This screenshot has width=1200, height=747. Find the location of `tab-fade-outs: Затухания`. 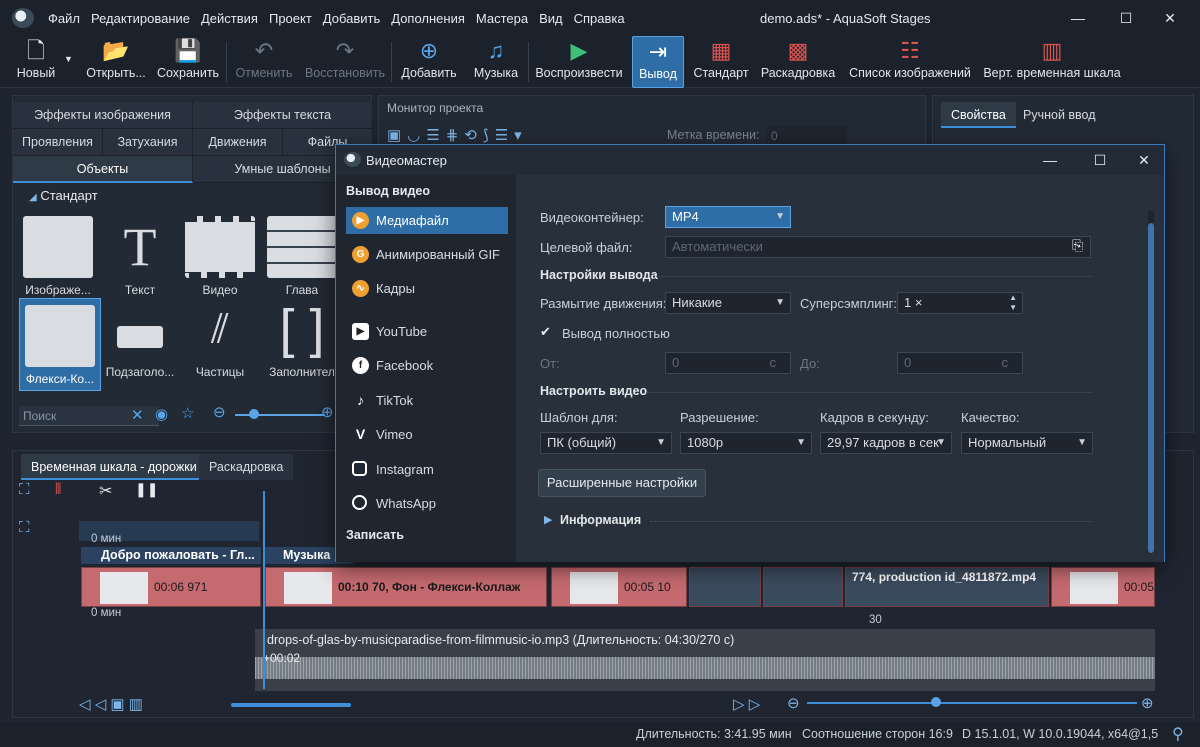

tab-fade-outs: Затухания is located at coordinates (148, 142).